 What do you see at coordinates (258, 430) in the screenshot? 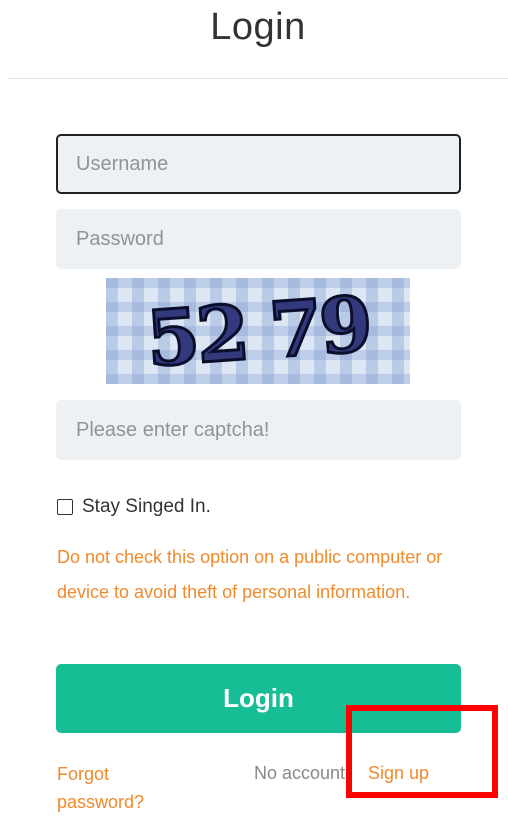
I see `captcha-input` at bounding box center [258, 430].